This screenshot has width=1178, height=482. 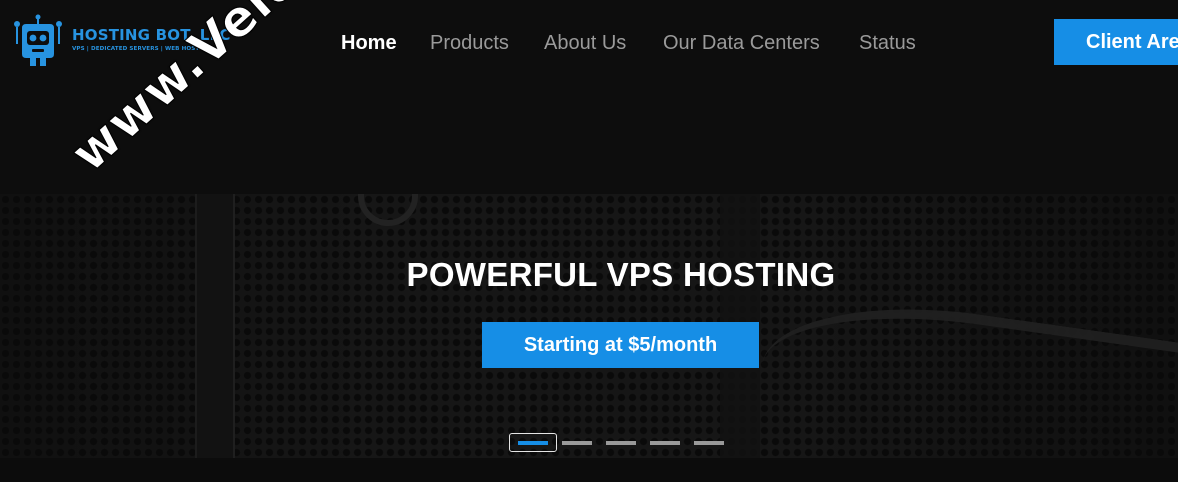 What do you see at coordinates (887, 43) in the screenshot?
I see `nav-status: Status` at bounding box center [887, 43].